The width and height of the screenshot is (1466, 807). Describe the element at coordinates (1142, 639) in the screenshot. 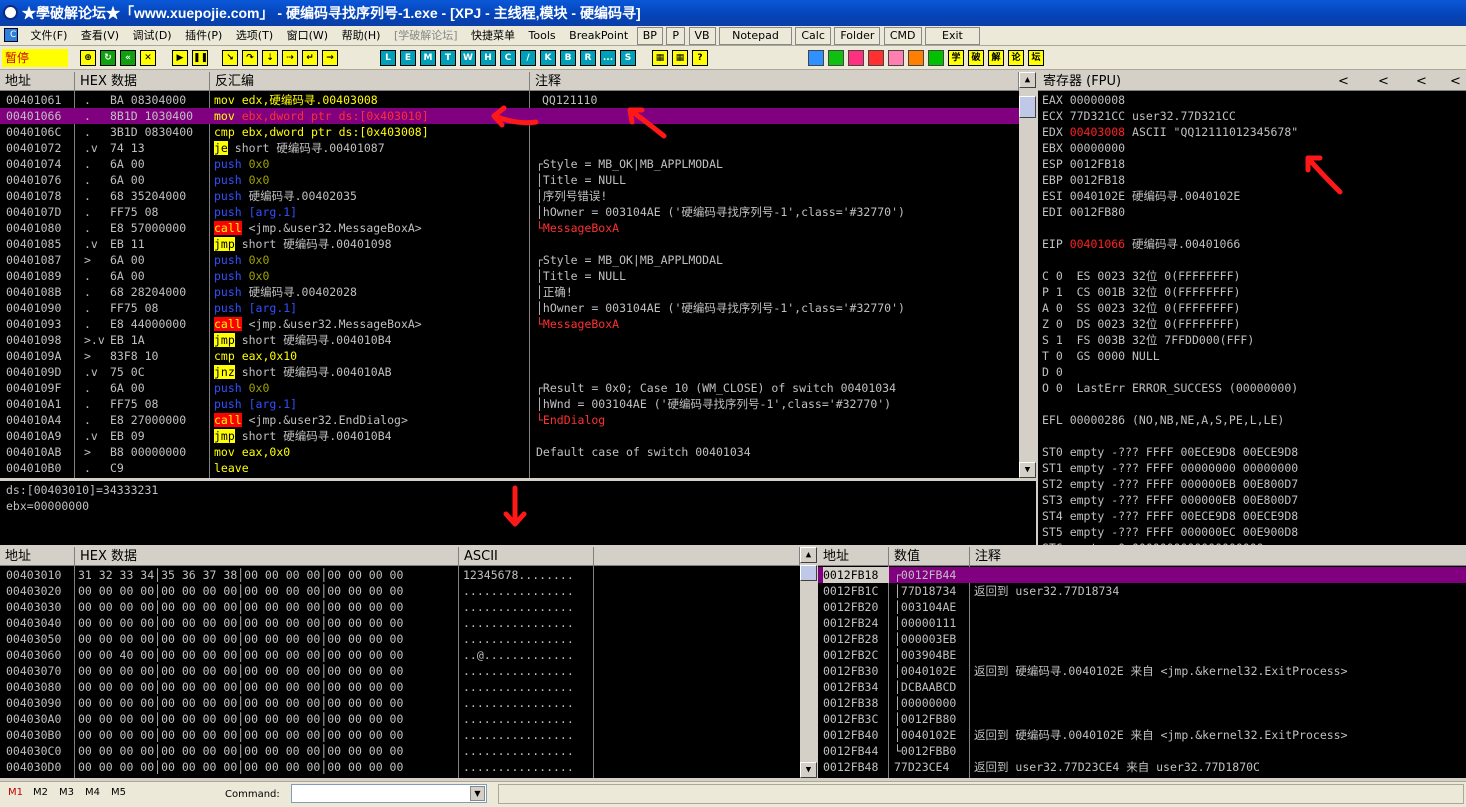

I see `stack-row: 0012FB28 │000003EB` at that location.